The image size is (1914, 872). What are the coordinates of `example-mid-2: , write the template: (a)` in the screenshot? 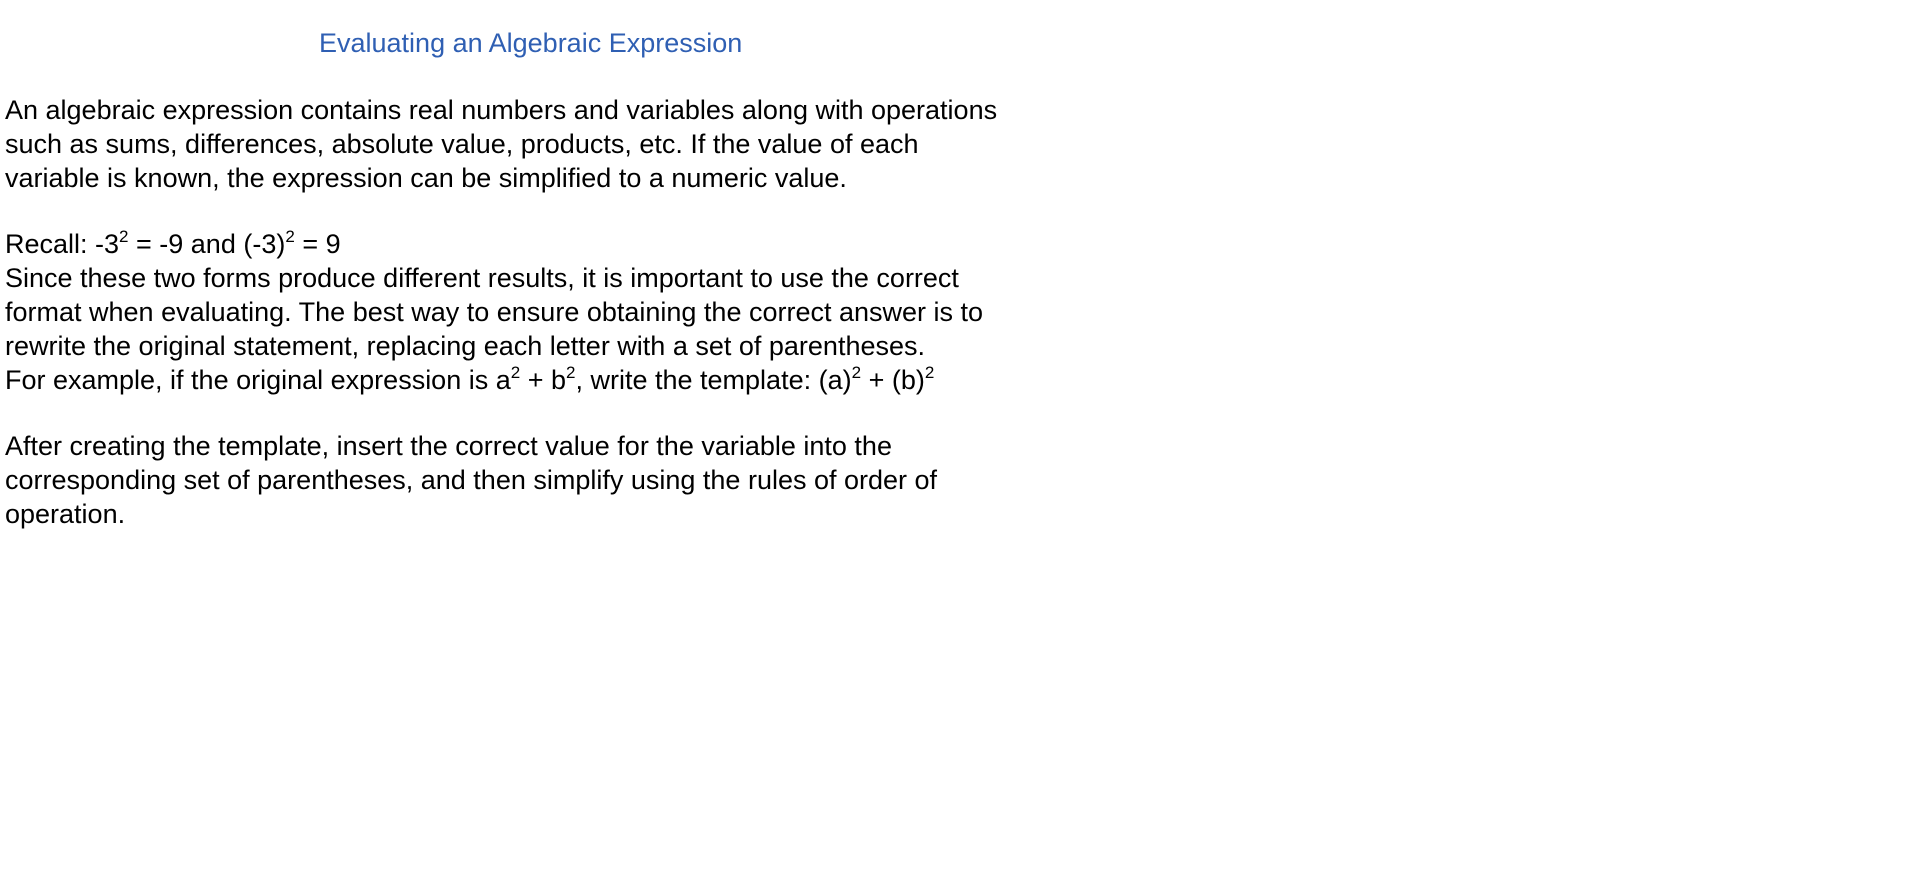 It's located at (713, 380).